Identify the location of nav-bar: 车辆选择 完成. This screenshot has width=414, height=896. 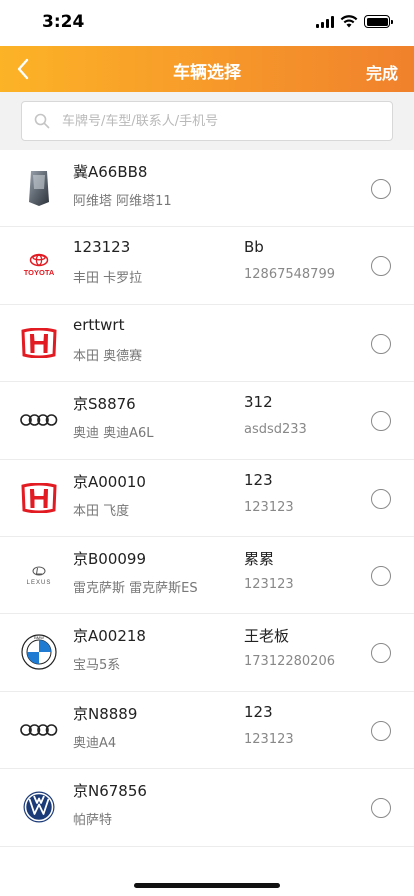
(207, 69).